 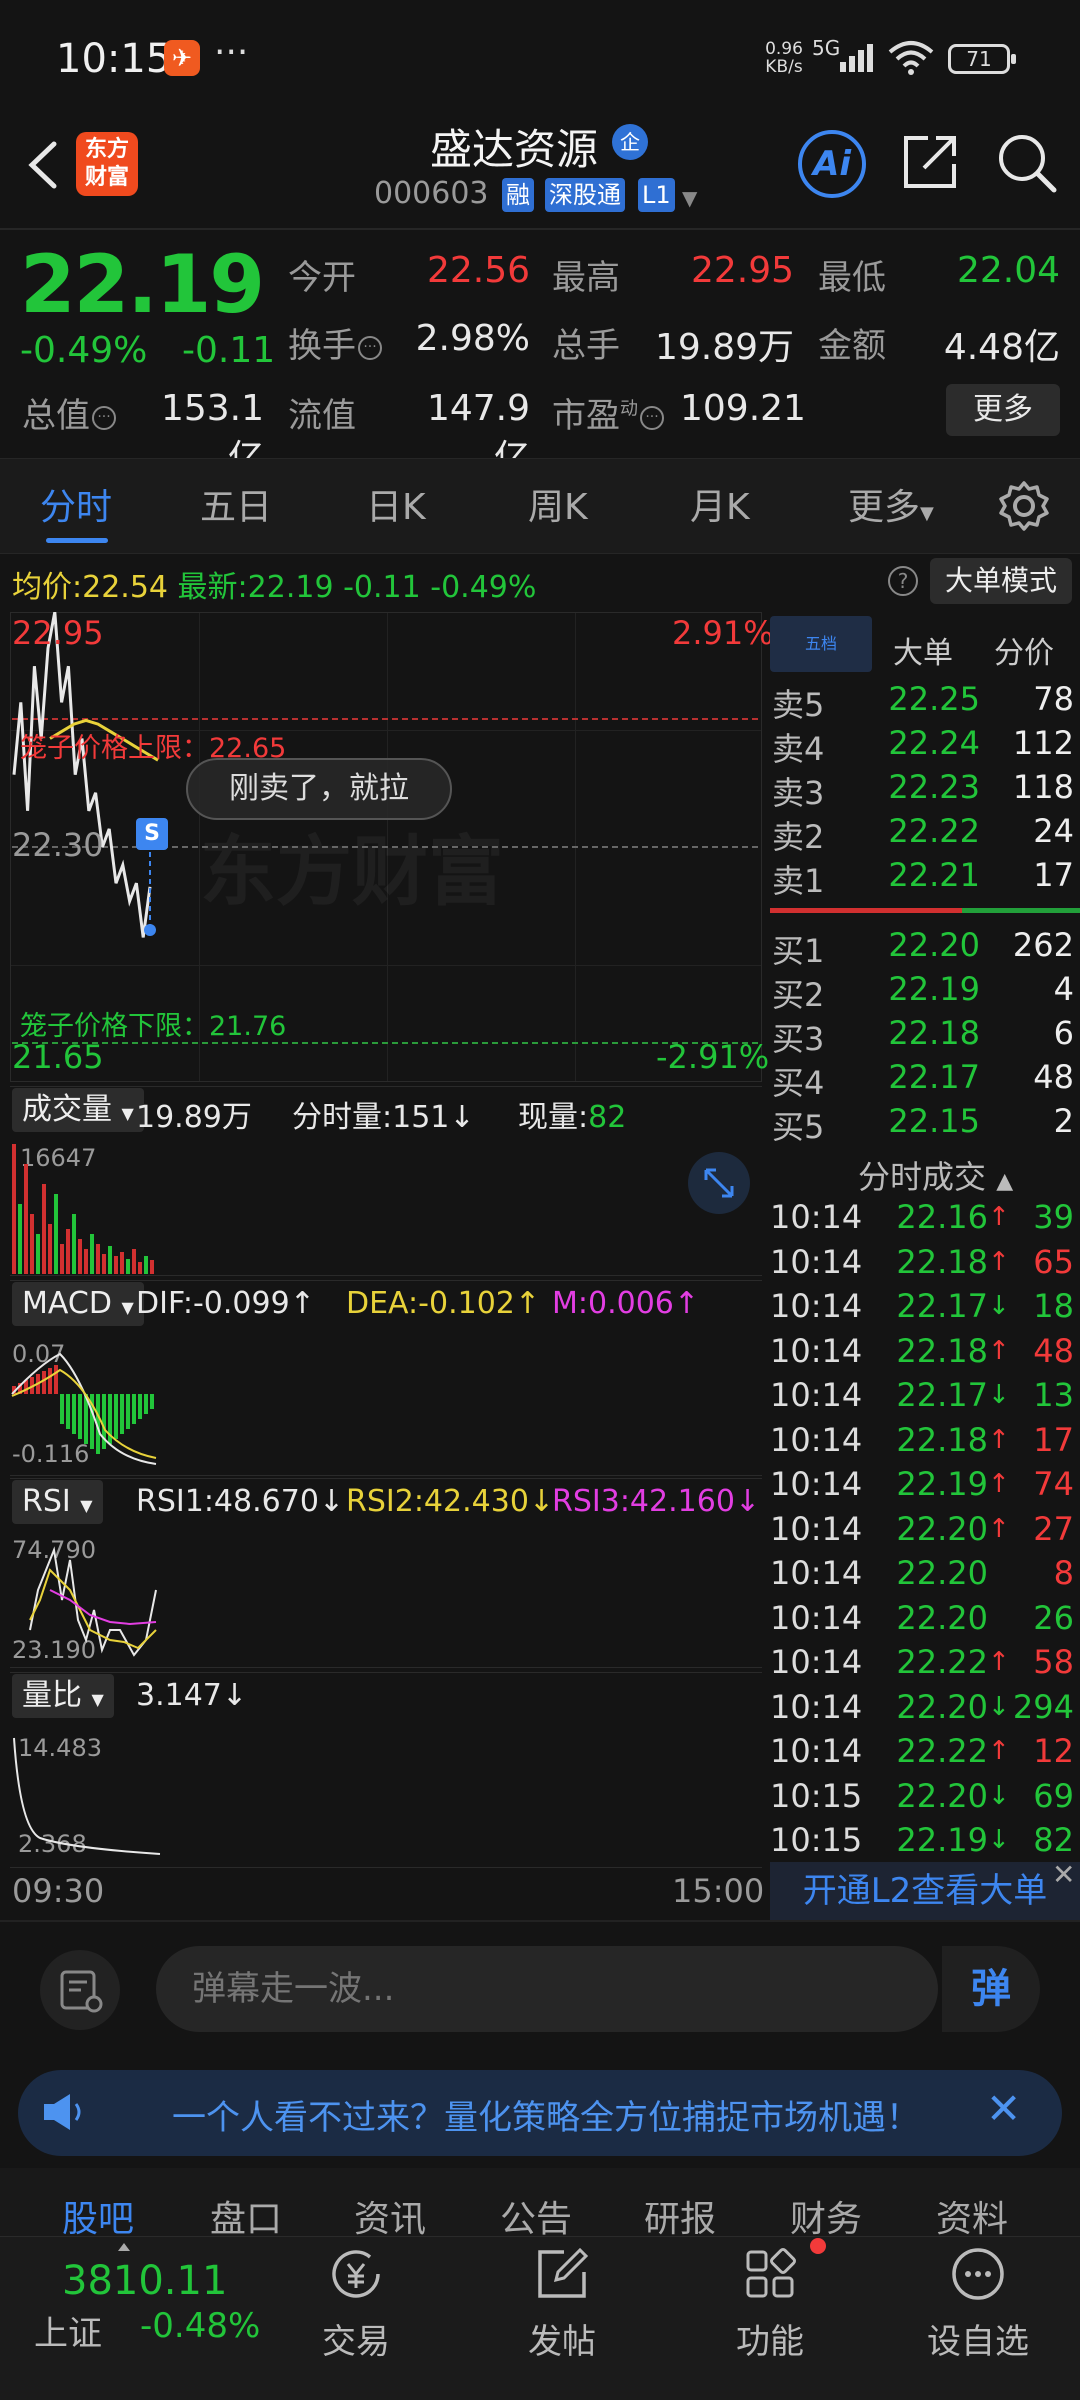 I want to click on latest-change: -0.11, so click(x=382, y=587).